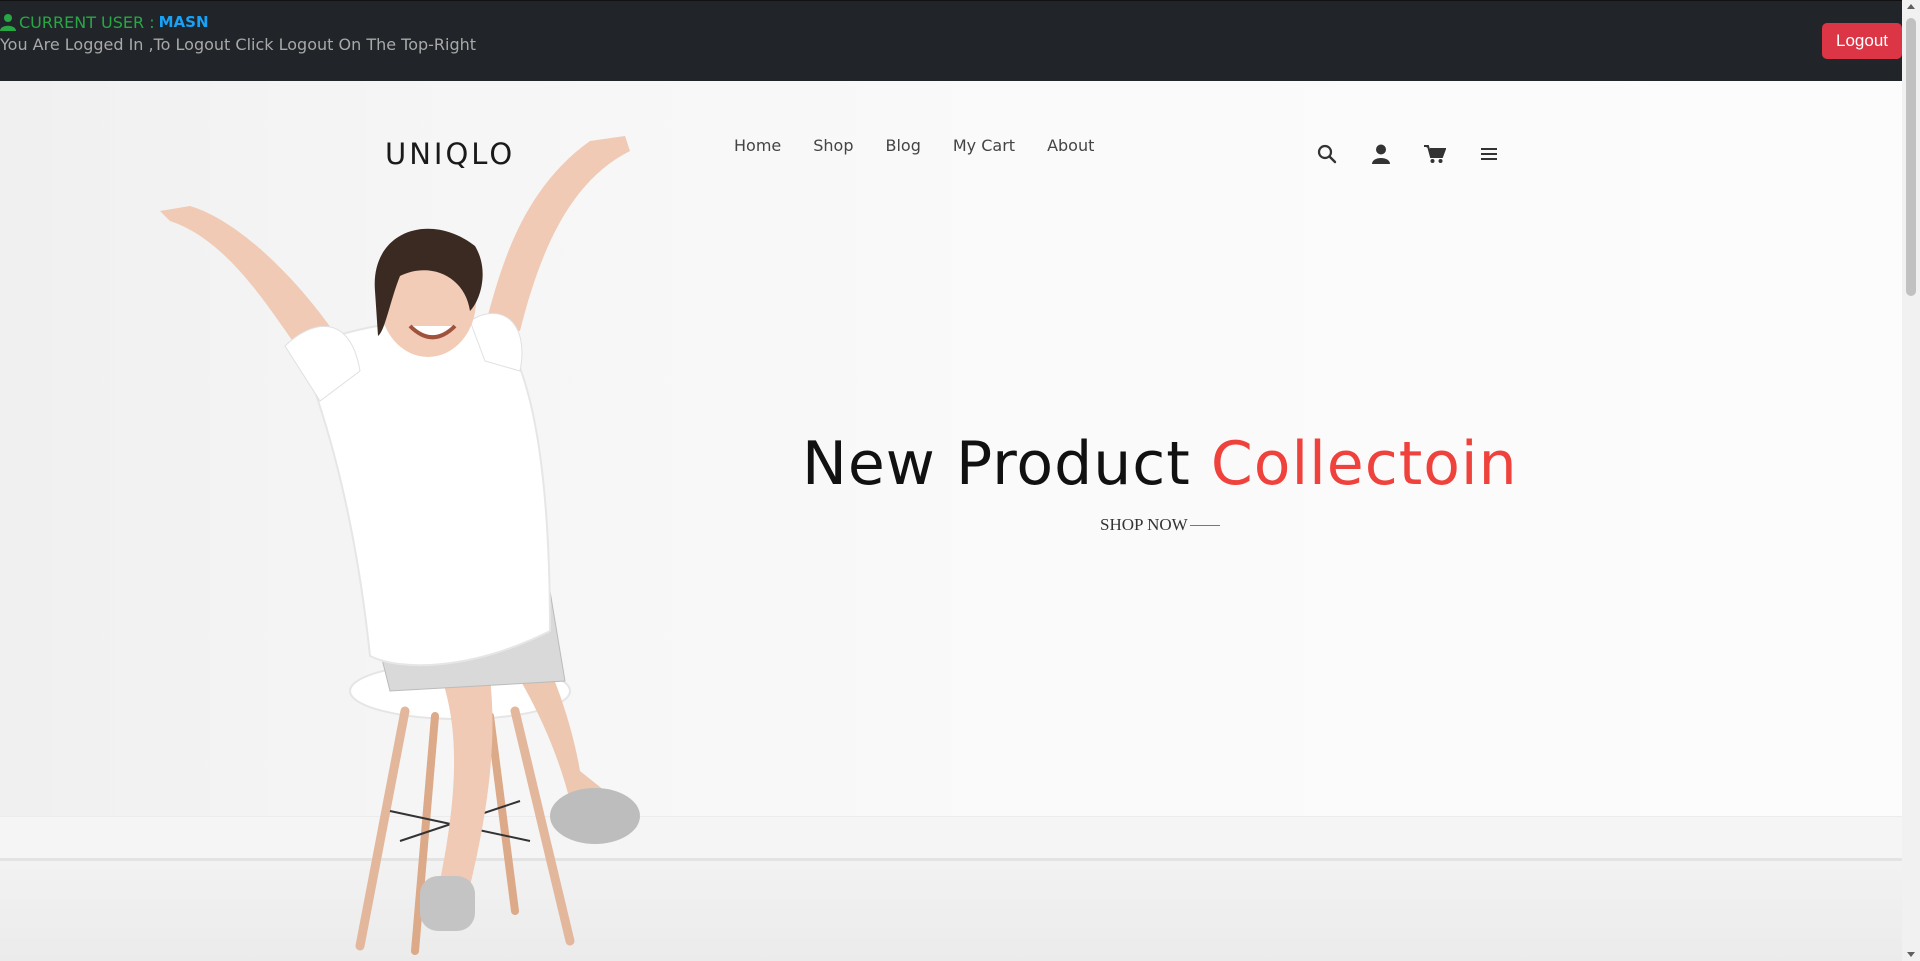 The width and height of the screenshot is (1920, 961). What do you see at coordinates (1911, 954) in the screenshot?
I see `scroll-down-icon` at bounding box center [1911, 954].